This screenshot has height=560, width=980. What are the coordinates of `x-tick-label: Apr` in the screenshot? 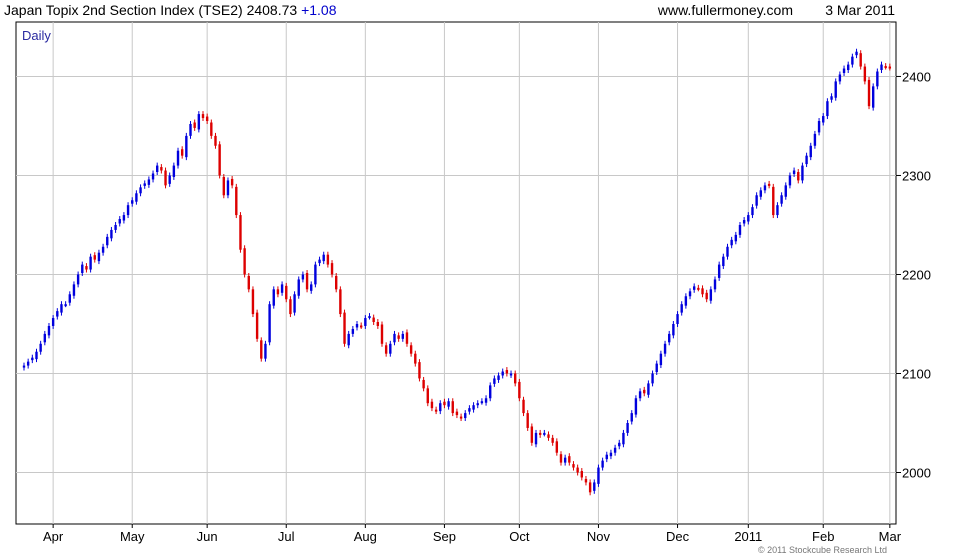 It's located at (53, 536).